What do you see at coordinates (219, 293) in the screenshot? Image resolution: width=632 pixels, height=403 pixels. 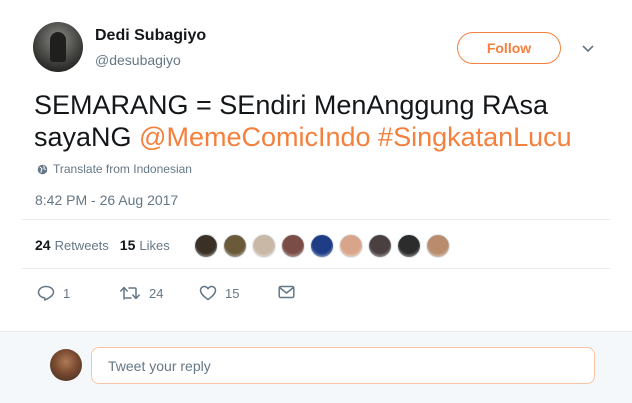 I see `like-button: 15` at bounding box center [219, 293].